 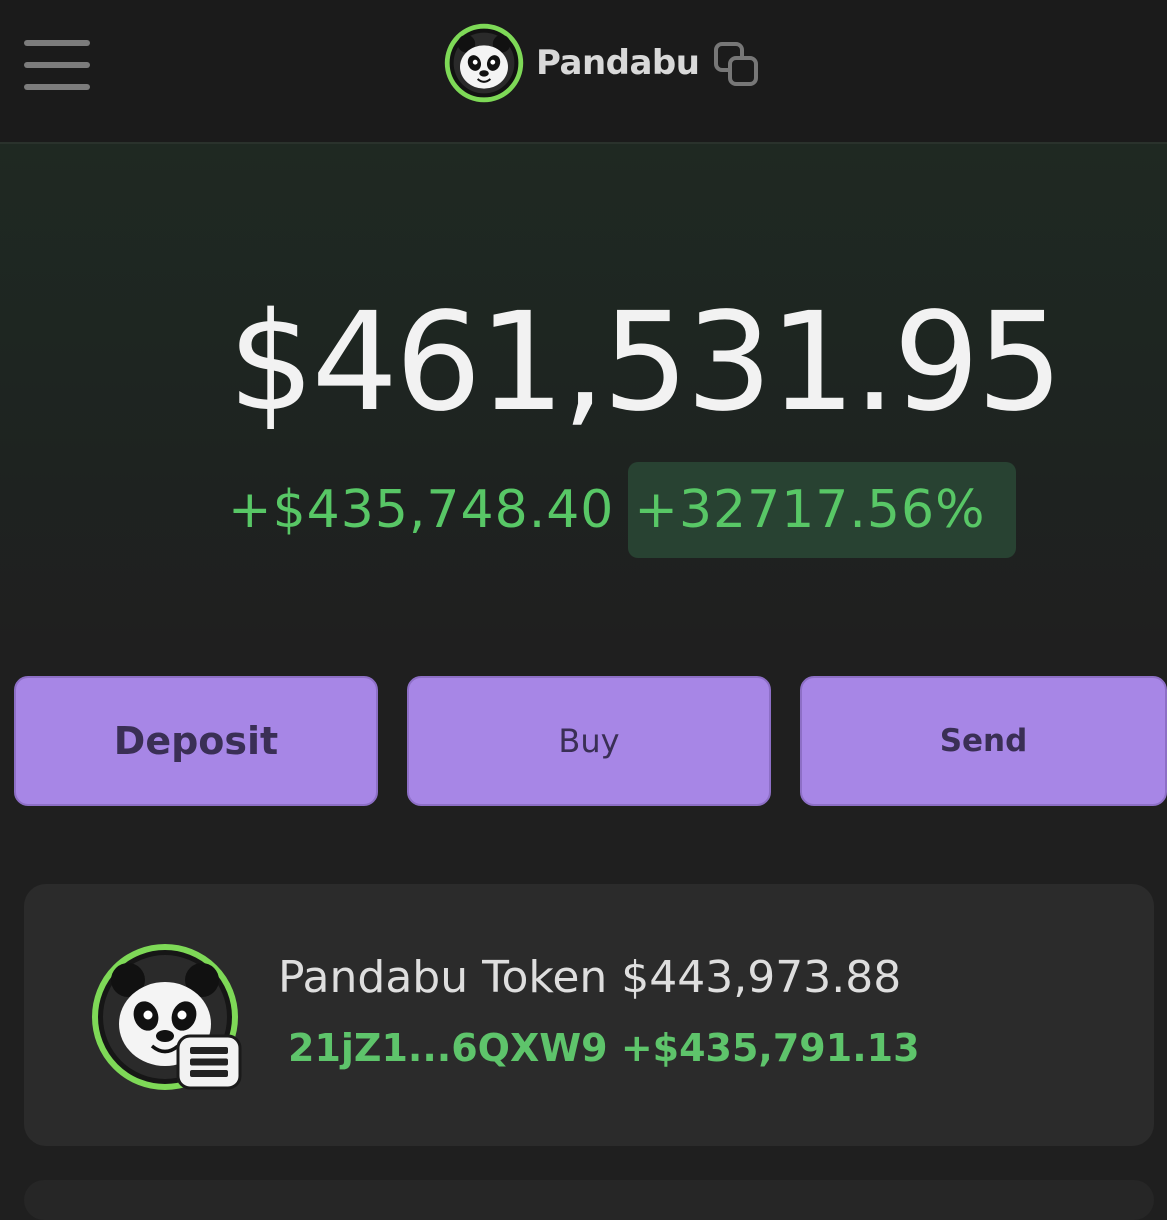 What do you see at coordinates (604, 1048) in the screenshot?
I see `token-address-change: 21jZ1...6QXW9 +$435,791.13` at bounding box center [604, 1048].